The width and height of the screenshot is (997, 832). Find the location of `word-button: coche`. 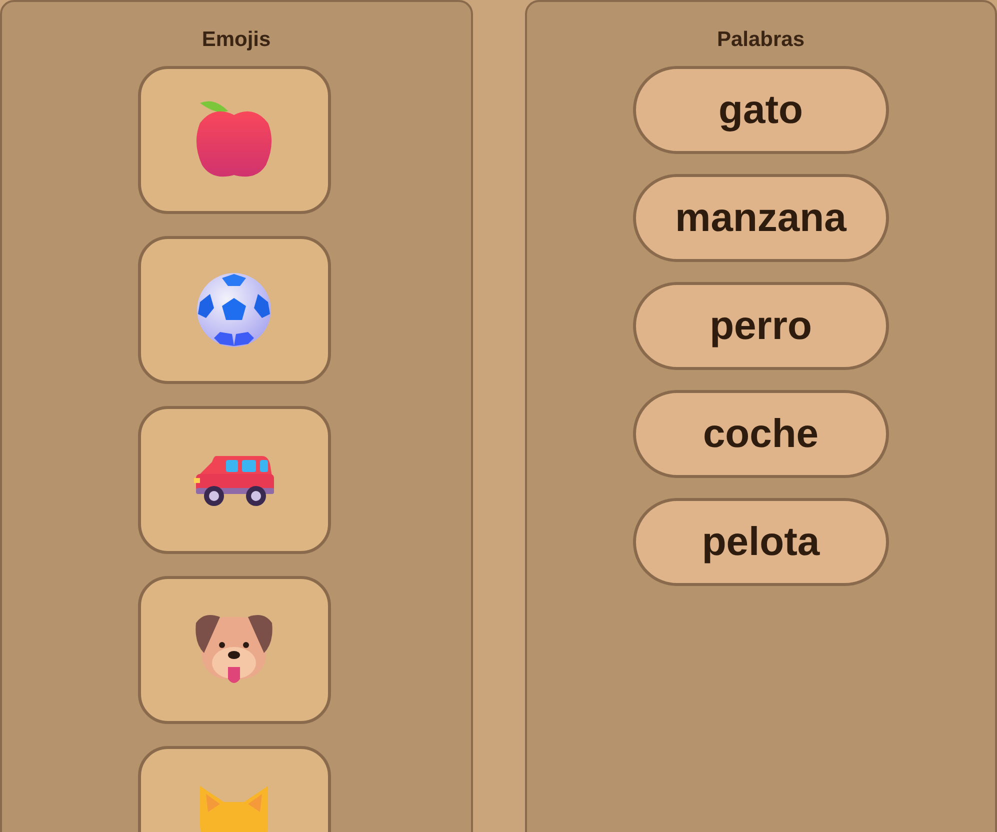

word-button: coche is located at coordinates (760, 434).